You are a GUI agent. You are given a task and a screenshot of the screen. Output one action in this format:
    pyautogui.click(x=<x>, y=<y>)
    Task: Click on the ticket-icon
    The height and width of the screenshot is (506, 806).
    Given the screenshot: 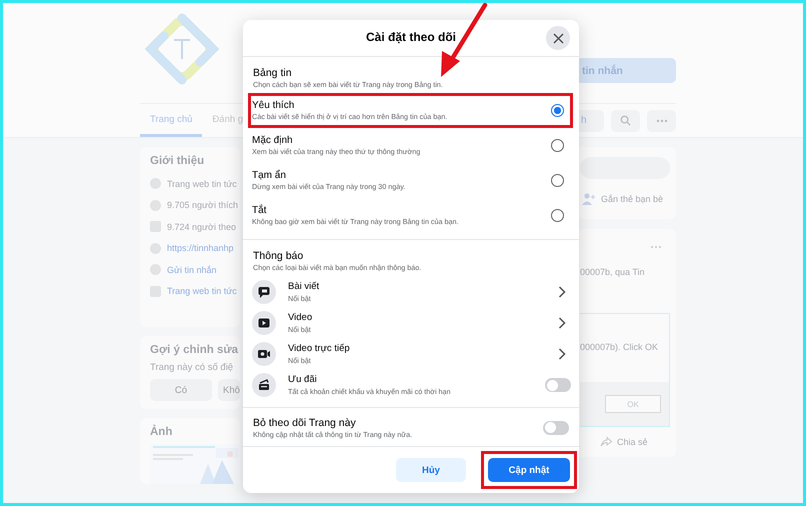 What is the action you would take?
    pyautogui.click(x=264, y=385)
    